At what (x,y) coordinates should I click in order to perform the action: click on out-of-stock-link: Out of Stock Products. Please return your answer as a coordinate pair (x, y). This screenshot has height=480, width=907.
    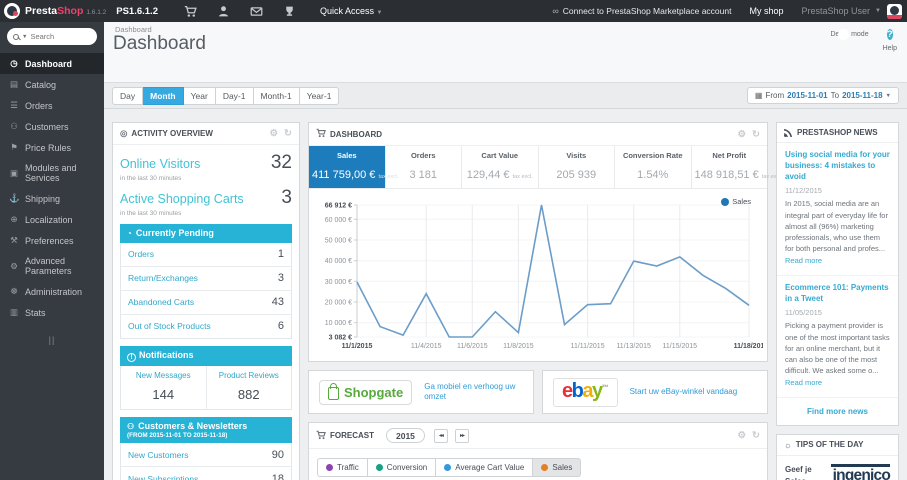
    Looking at the image, I should click on (169, 326).